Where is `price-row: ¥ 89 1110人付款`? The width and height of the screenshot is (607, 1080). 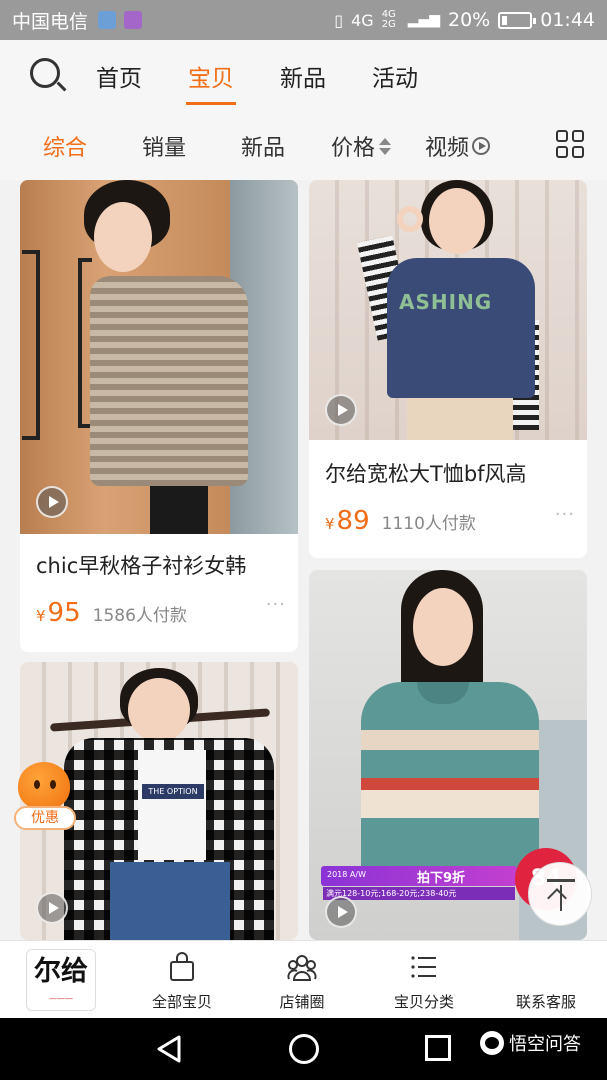
price-row: ¥ 89 1110人付款 is located at coordinates (400, 521).